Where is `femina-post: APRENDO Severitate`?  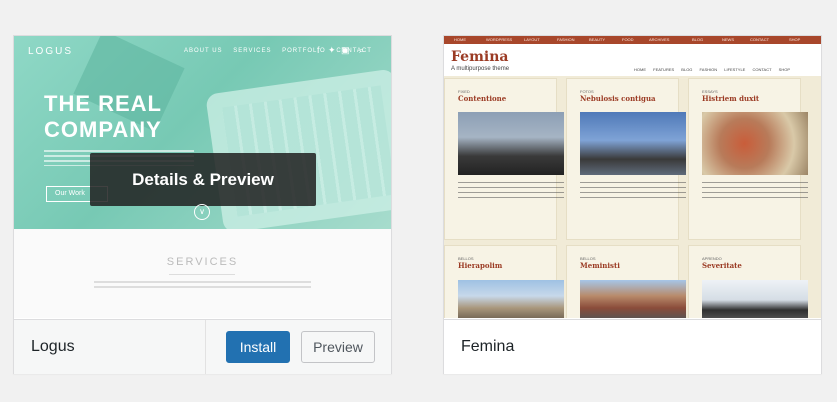 femina-post: APRENDO Severitate is located at coordinates (748, 281).